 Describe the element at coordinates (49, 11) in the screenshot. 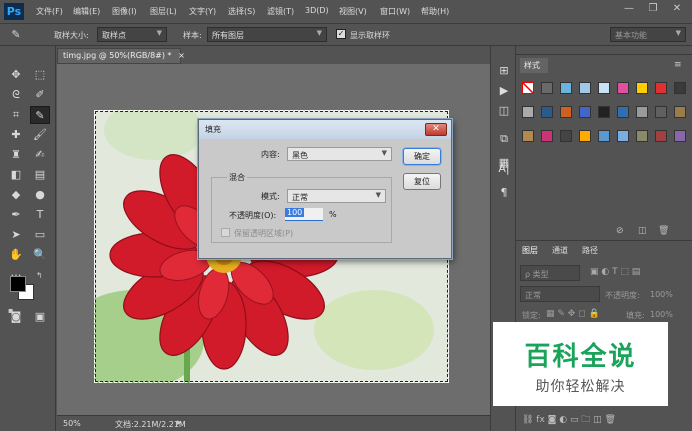

I see `menu-file: 文件(F)` at that location.